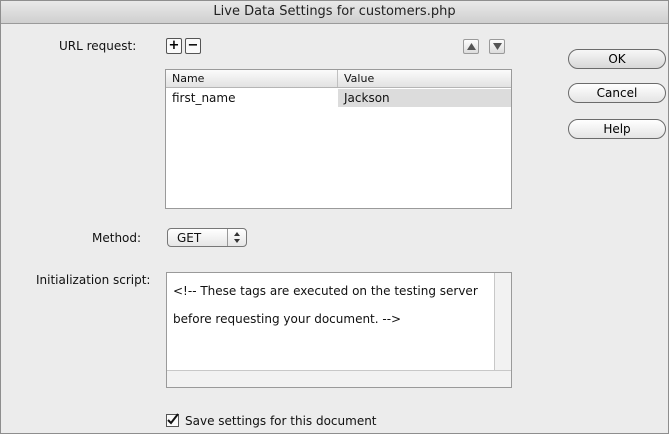 The width and height of the screenshot is (669, 434). What do you see at coordinates (93, 280) in the screenshot?
I see `initialization-script-label: Initialization script:` at bounding box center [93, 280].